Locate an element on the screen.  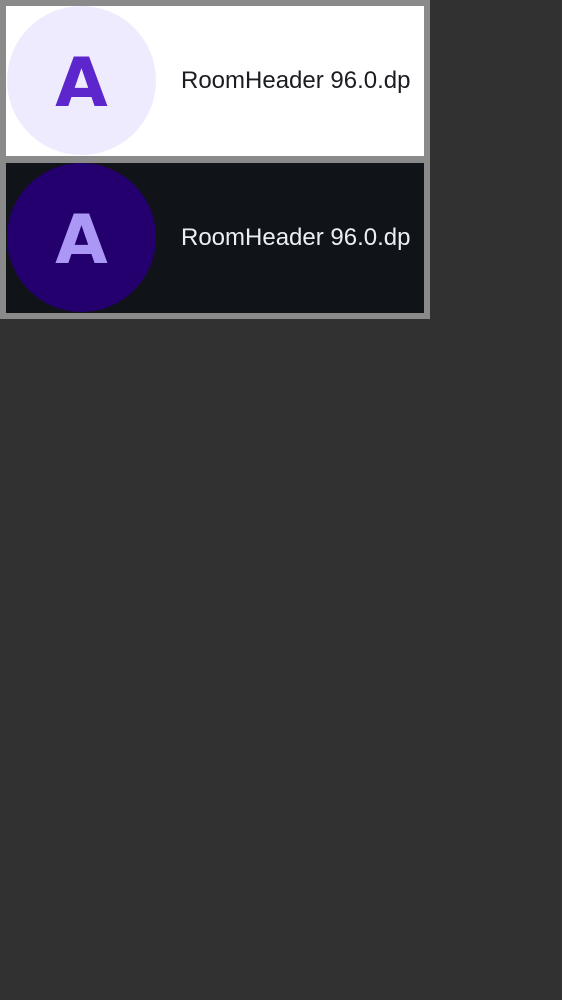
room-header-dark: A RoomHeader 96.0.dp is located at coordinates (215, 238).